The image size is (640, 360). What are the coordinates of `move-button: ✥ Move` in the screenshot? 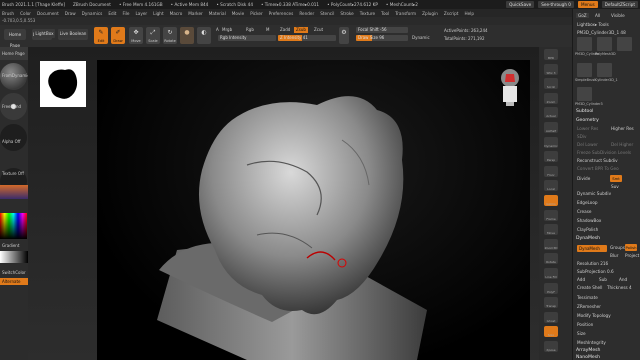 It's located at (136, 35).